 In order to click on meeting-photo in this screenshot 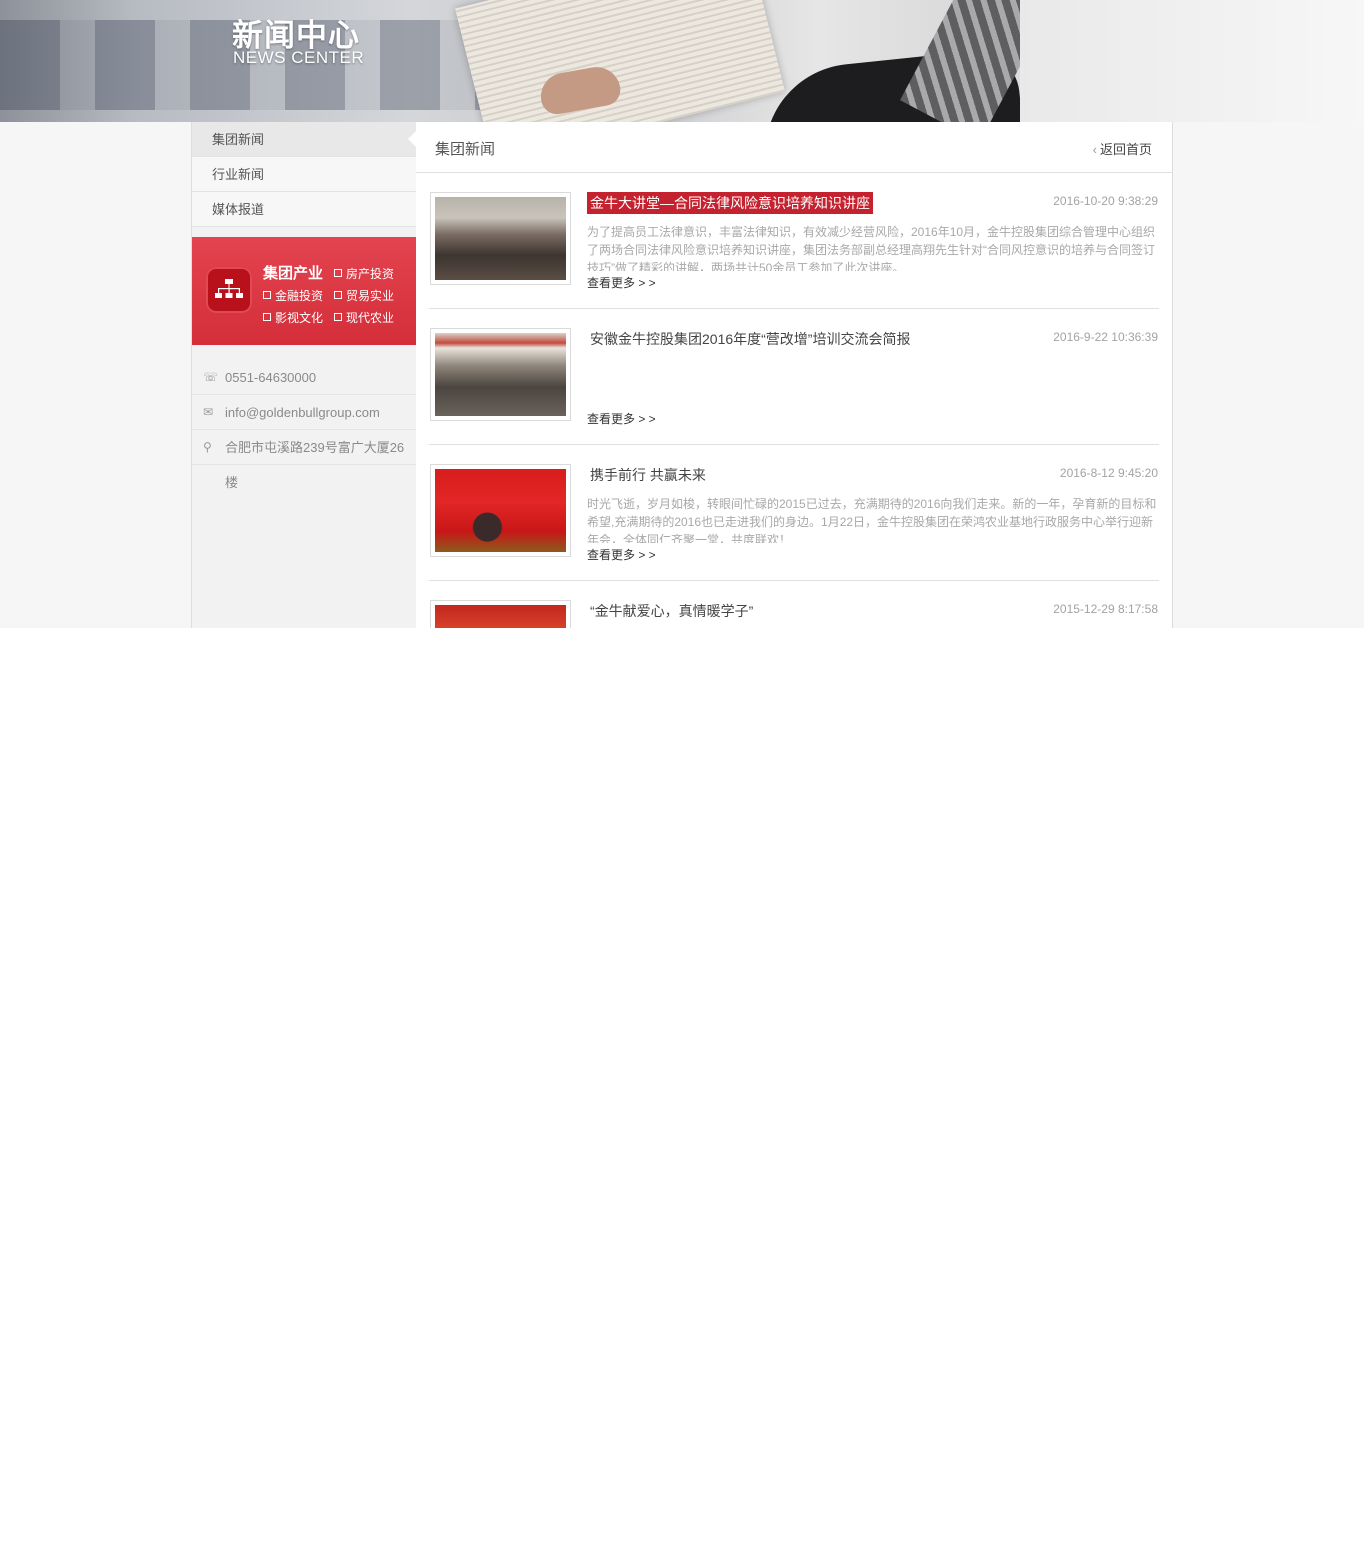, I will do `click(500, 374)`.